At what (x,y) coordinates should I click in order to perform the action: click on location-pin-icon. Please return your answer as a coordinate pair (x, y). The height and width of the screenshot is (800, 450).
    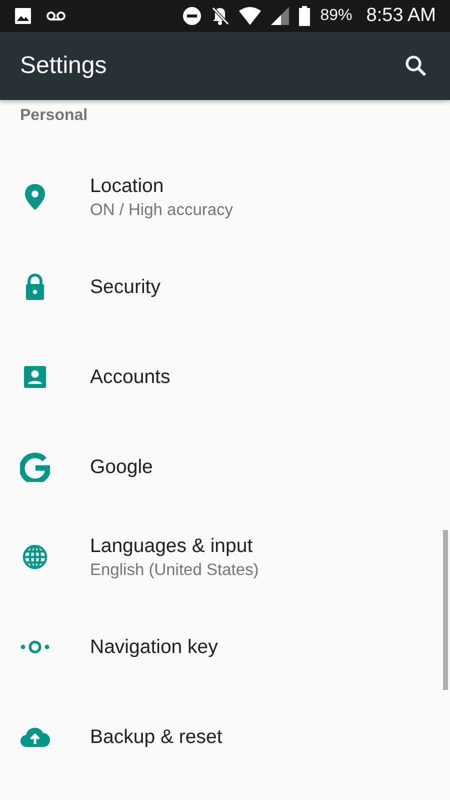
    Looking at the image, I should click on (35, 197).